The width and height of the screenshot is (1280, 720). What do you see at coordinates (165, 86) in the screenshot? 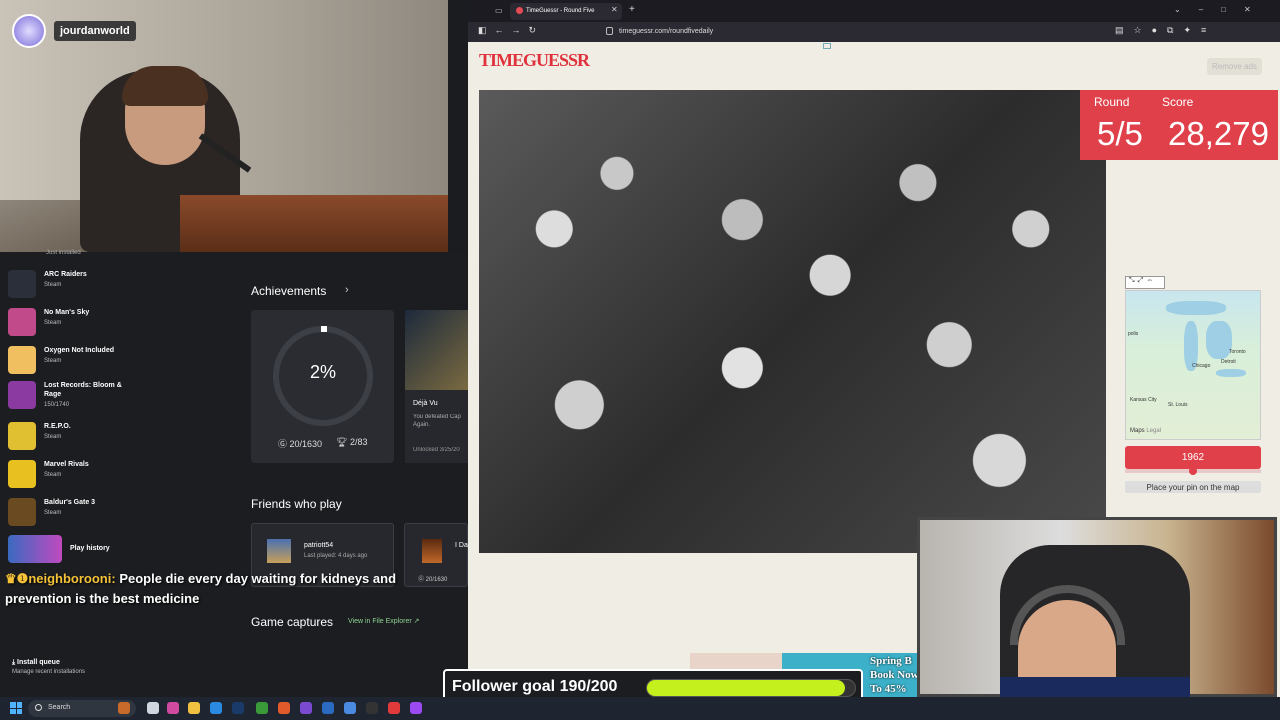
I see `streamer-hair` at bounding box center [165, 86].